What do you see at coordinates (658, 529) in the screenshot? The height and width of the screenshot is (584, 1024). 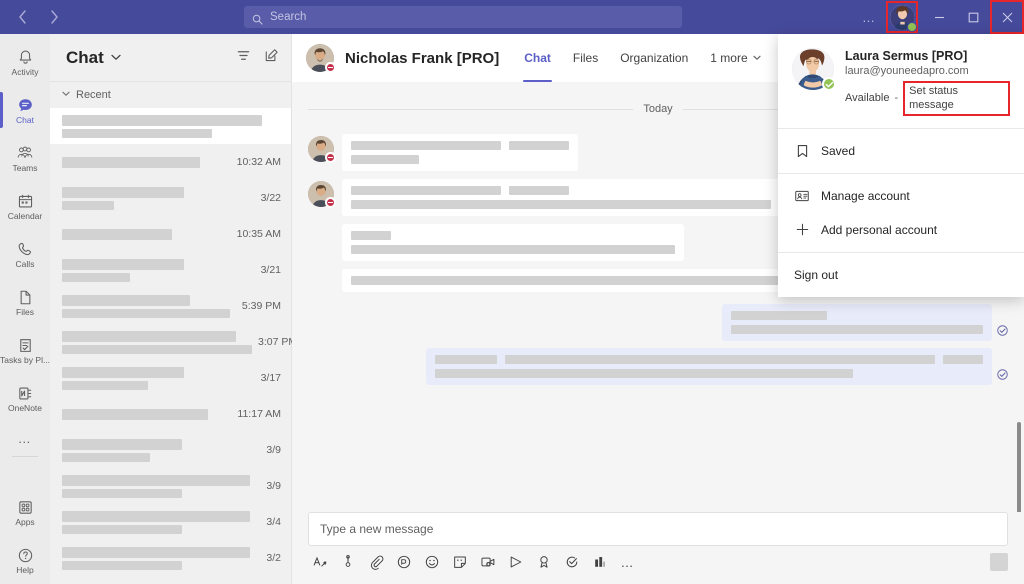 I see `message-input: Type a new message` at bounding box center [658, 529].